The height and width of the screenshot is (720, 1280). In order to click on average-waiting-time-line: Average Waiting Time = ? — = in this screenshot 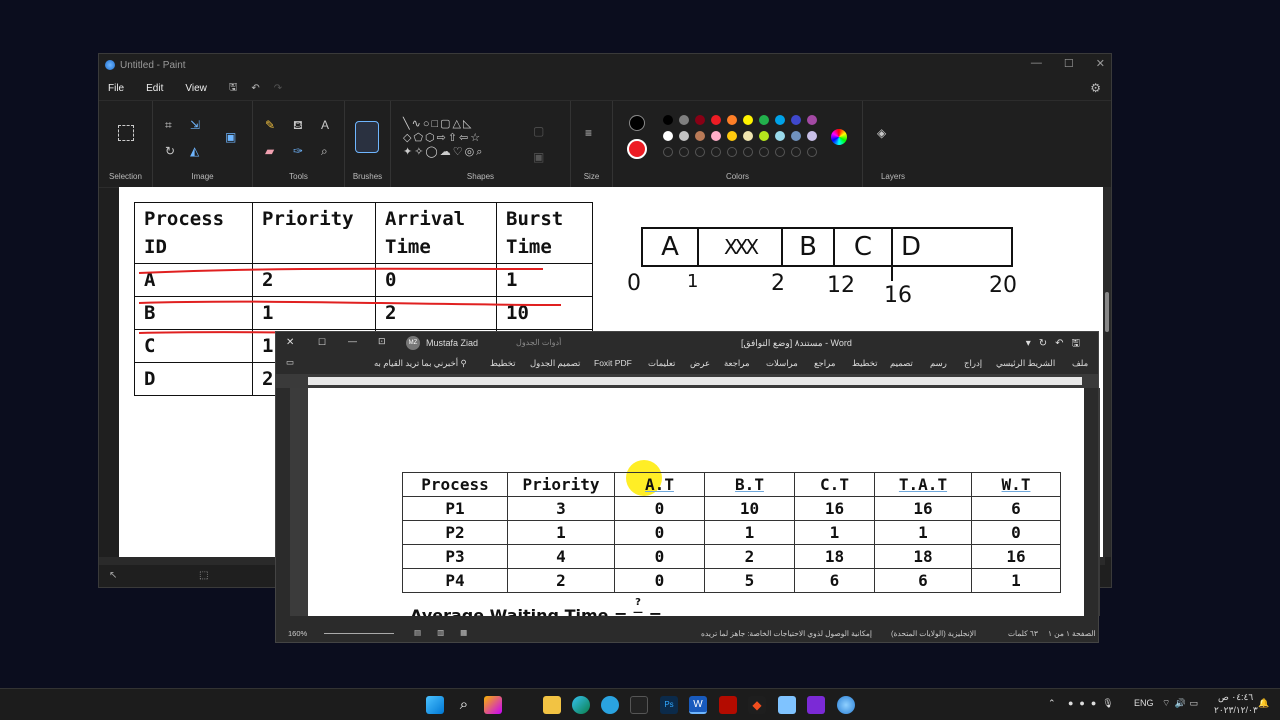, I will do `click(536, 607)`.